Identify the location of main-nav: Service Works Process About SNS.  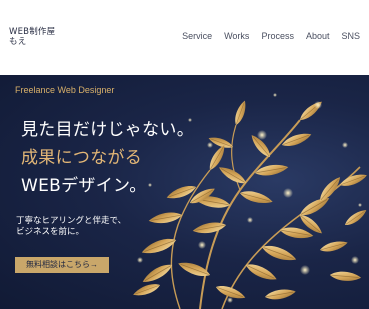
(271, 36).